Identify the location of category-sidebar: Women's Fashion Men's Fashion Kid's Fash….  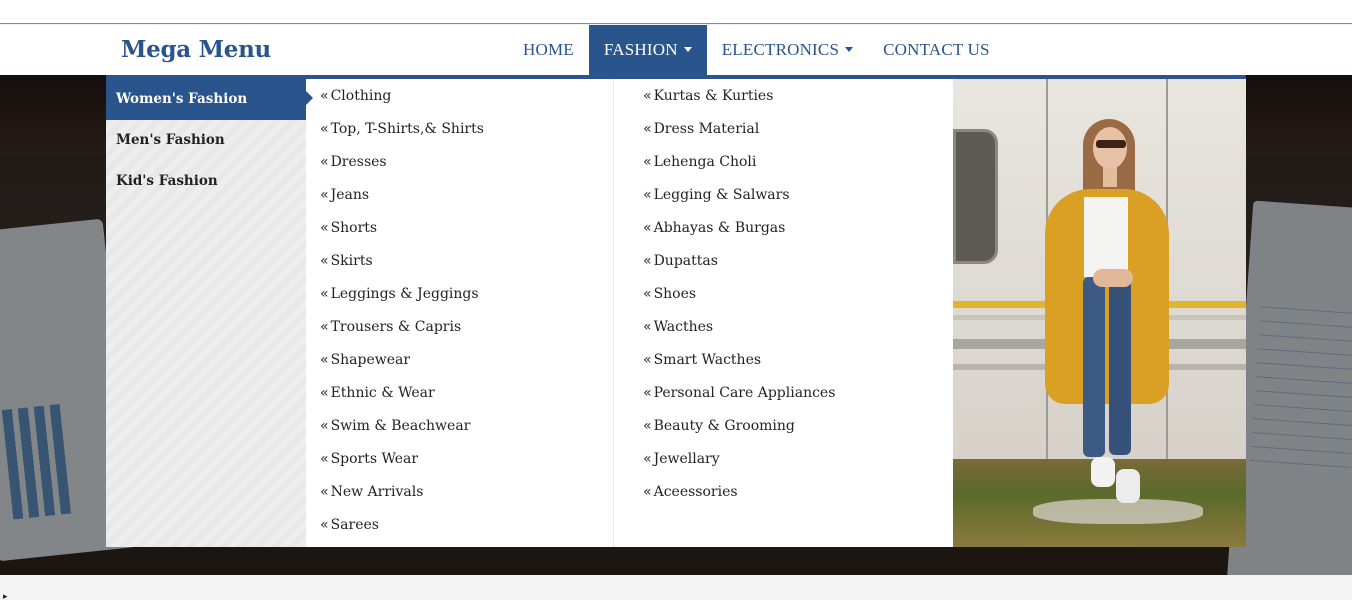
(209, 311).